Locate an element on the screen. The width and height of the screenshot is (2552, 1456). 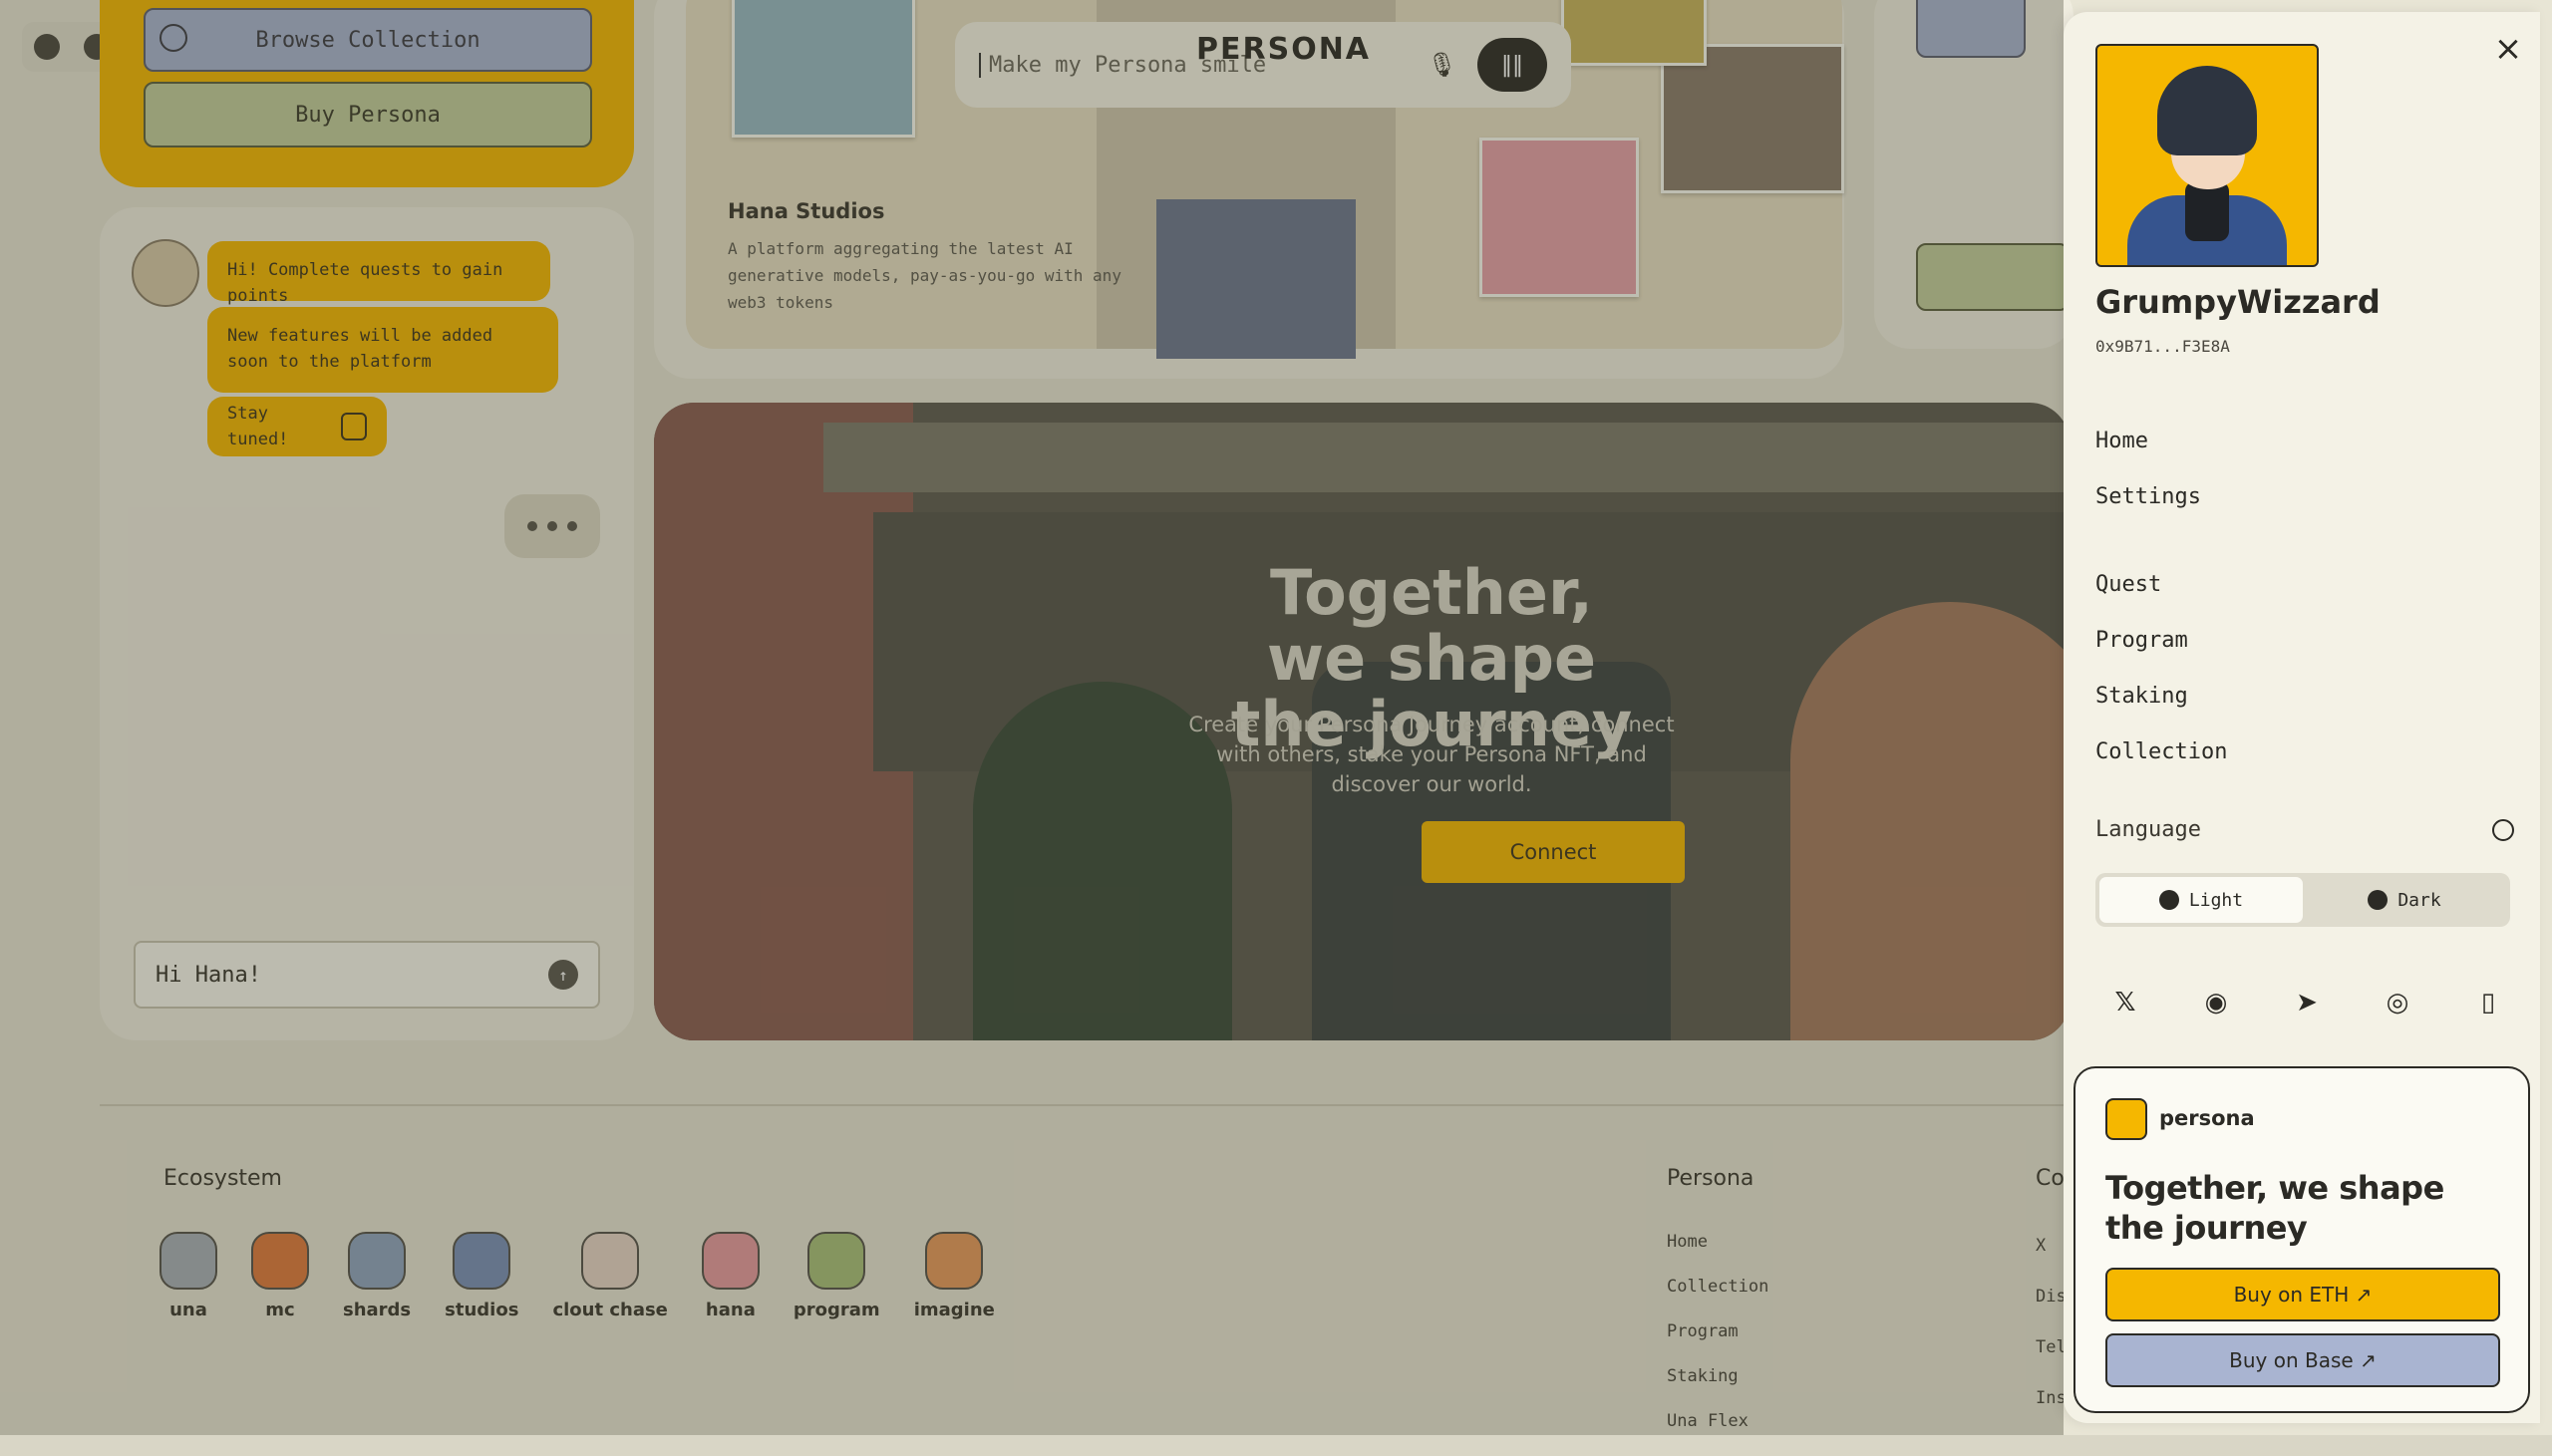
buy-on-eth-button: Buy on ETH ↗ is located at coordinates (2302, 1294).